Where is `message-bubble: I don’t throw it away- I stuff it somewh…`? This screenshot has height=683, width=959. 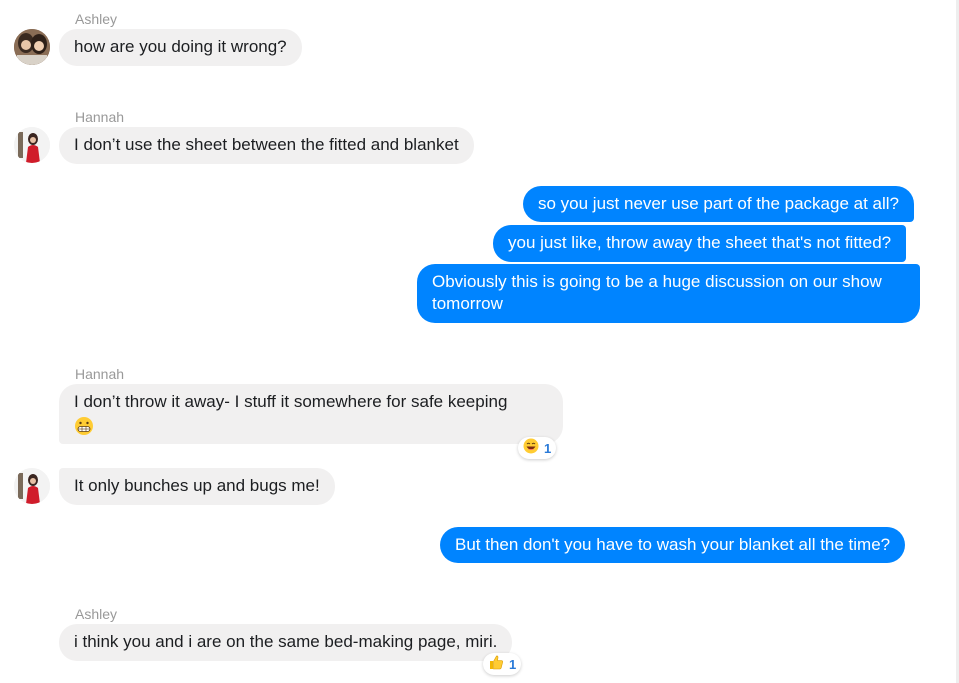 message-bubble: I don’t throw it away- I stuff it somewh… is located at coordinates (311, 414).